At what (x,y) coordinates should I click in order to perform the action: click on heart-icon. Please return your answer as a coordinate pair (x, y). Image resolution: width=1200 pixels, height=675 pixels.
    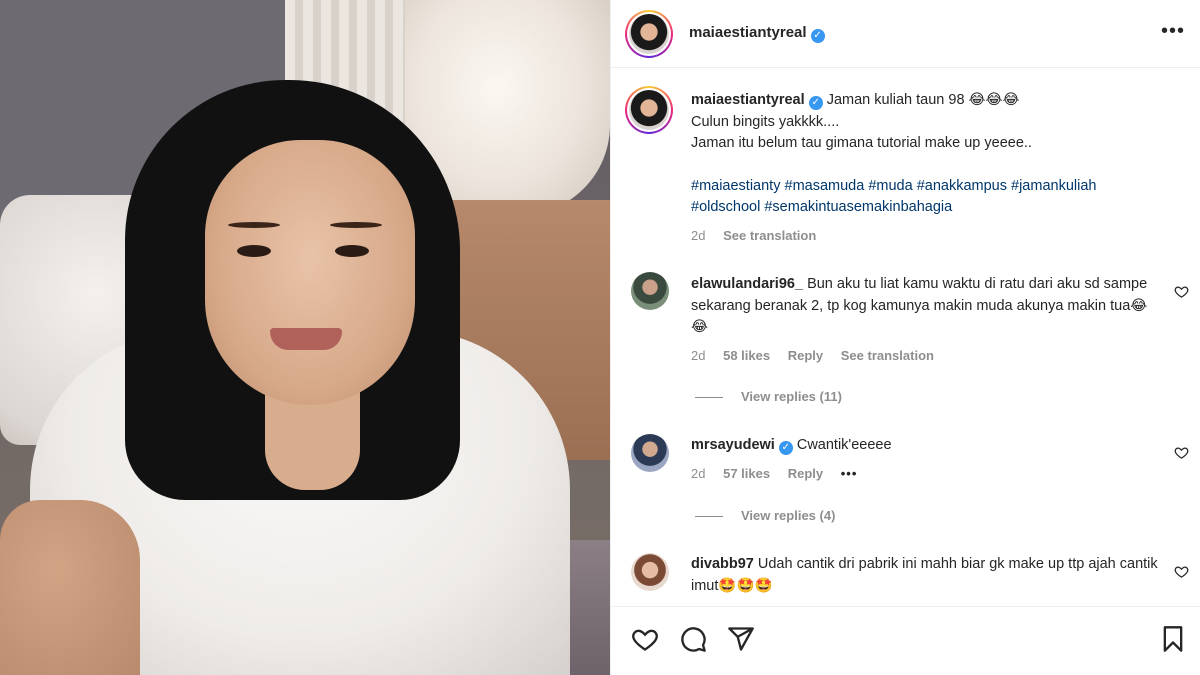
    Looking at the image, I should click on (645, 639).